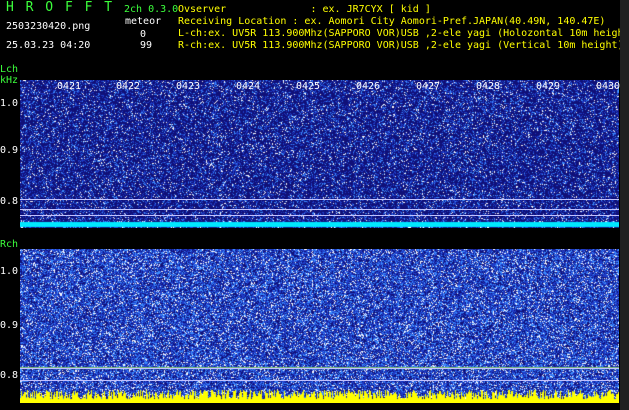 This screenshot has width=629, height=410. What do you see at coordinates (60, 7) in the screenshot?
I see `app-title: H R O F F T` at bounding box center [60, 7].